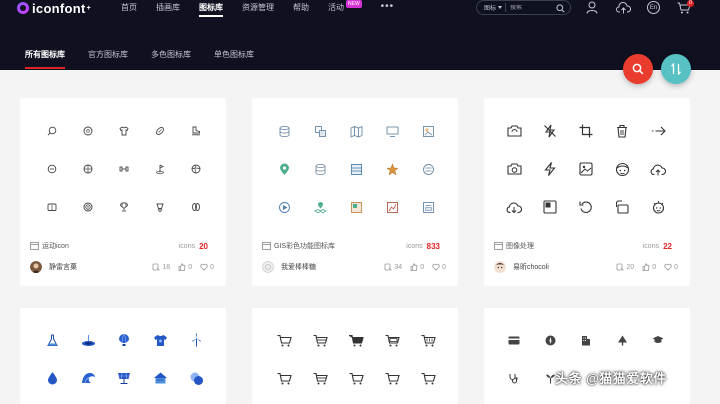 This screenshot has height=404, width=720. What do you see at coordinates (550, 340) in the screenshot?
I see `compass-icon` at bounding box center [550, 340].